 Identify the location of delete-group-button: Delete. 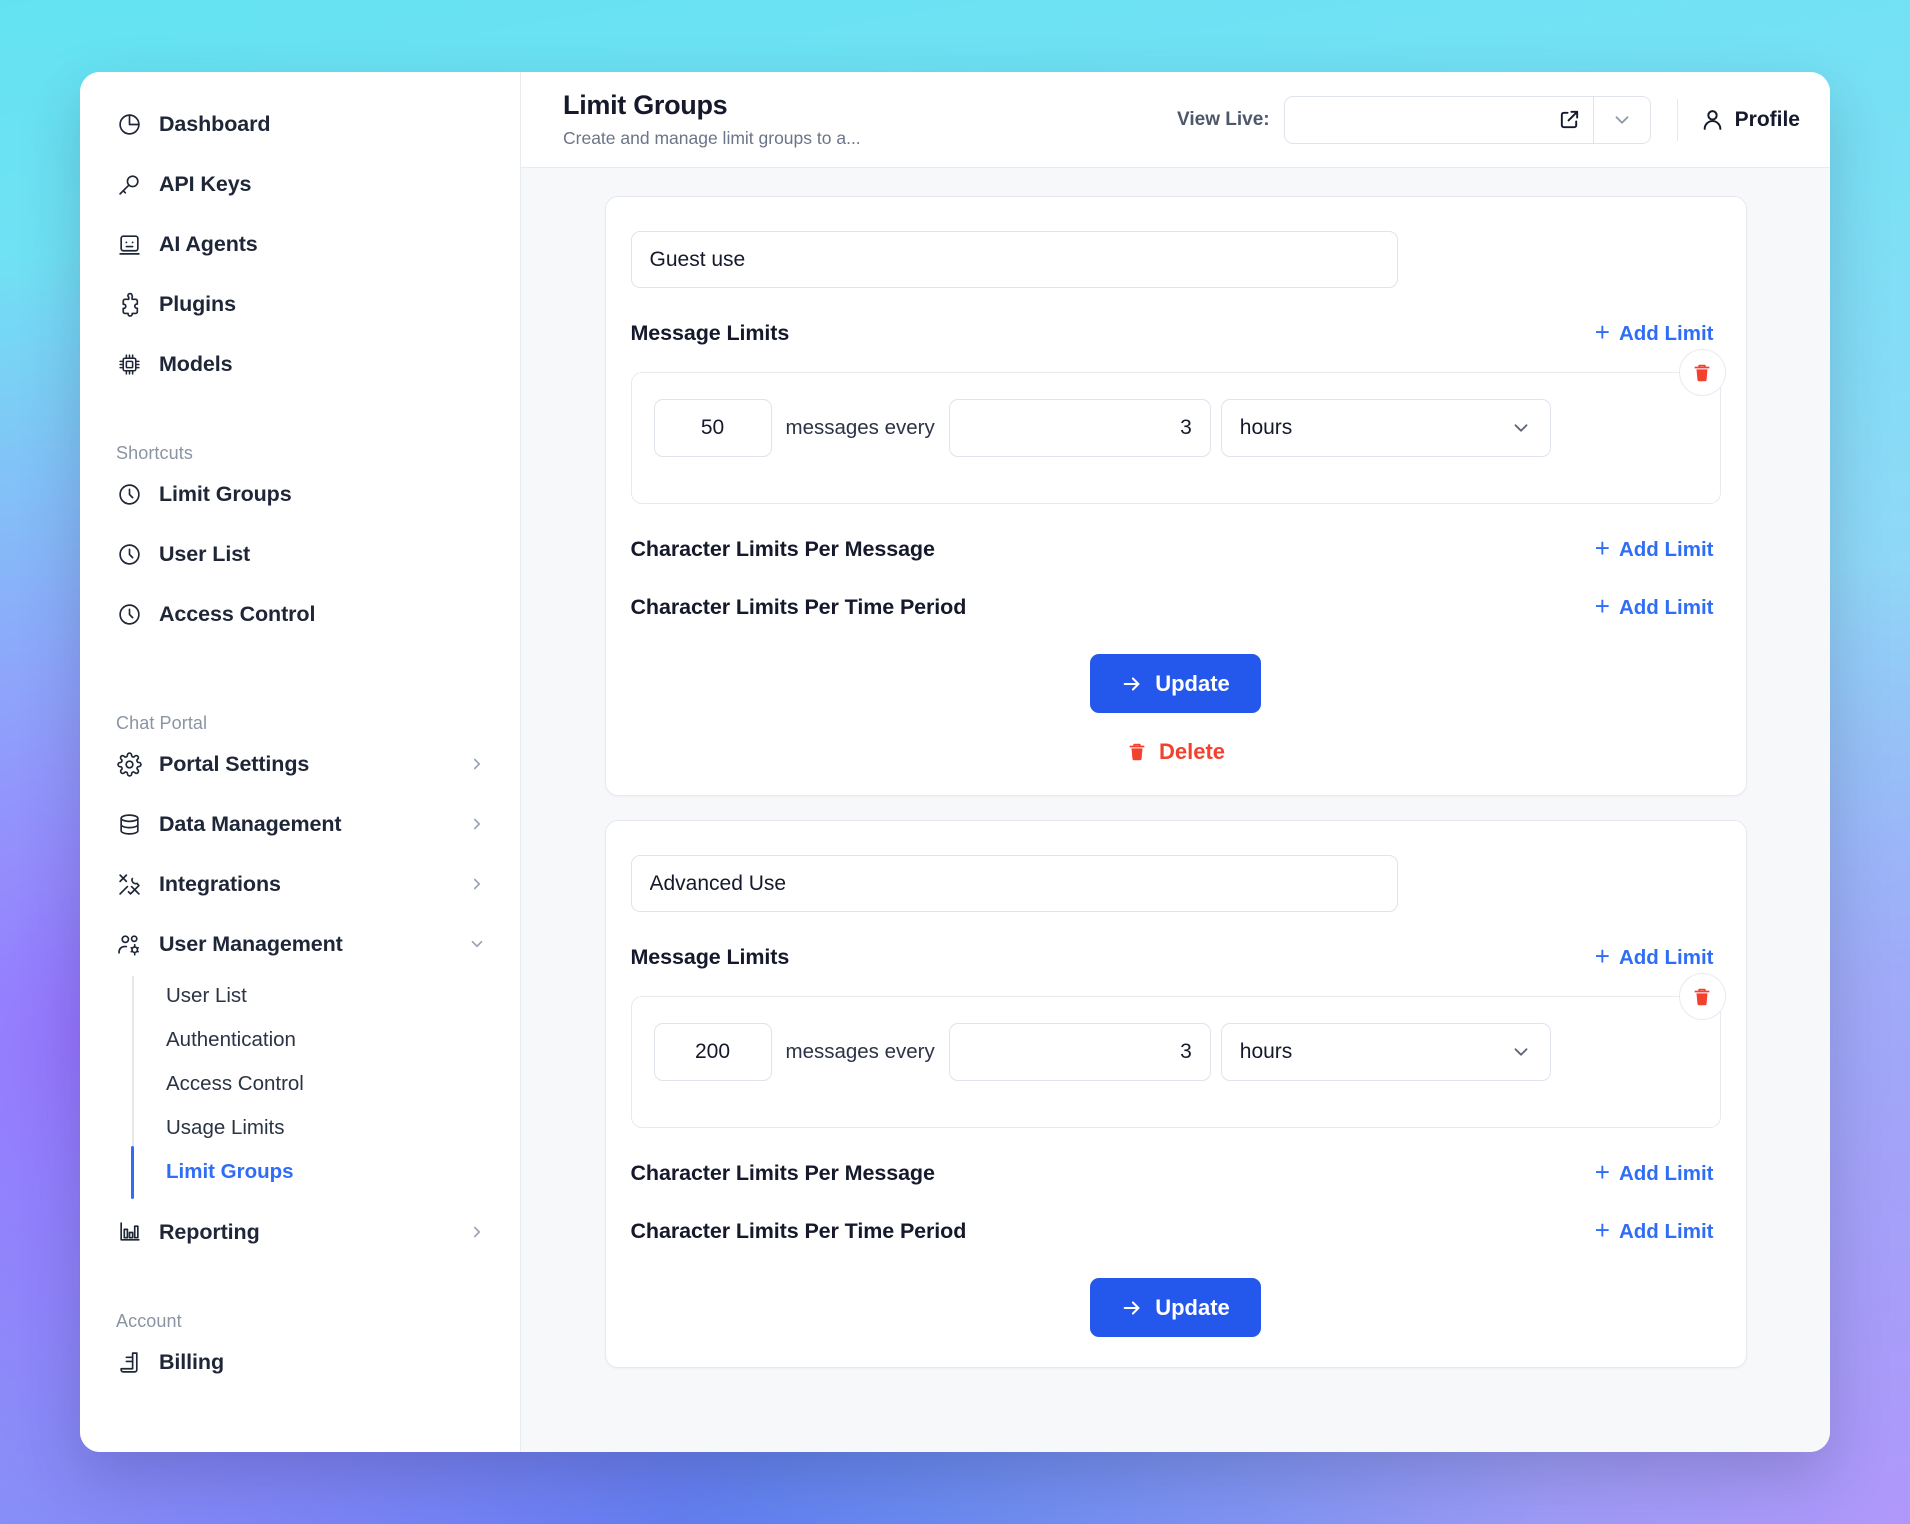
(1175, 752).